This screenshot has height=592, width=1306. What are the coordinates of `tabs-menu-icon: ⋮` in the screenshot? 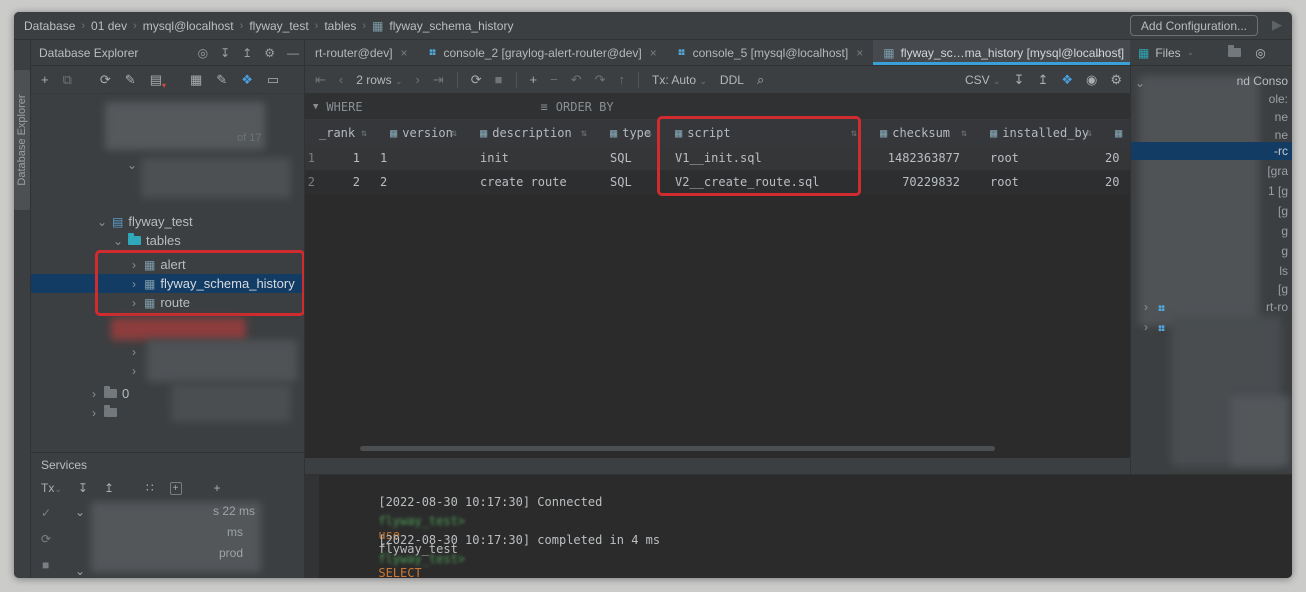 It's located at (1120, 53).